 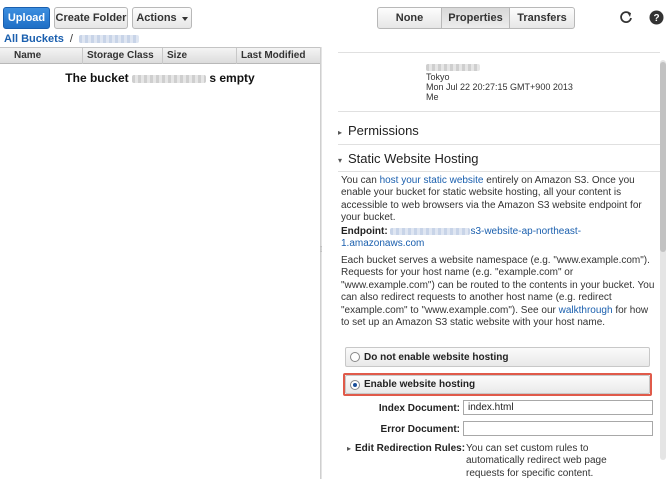 What do you see at coordinates (626, 17) in the screenshot?
I see `refresh-icon` at bounding box center [626, 17].